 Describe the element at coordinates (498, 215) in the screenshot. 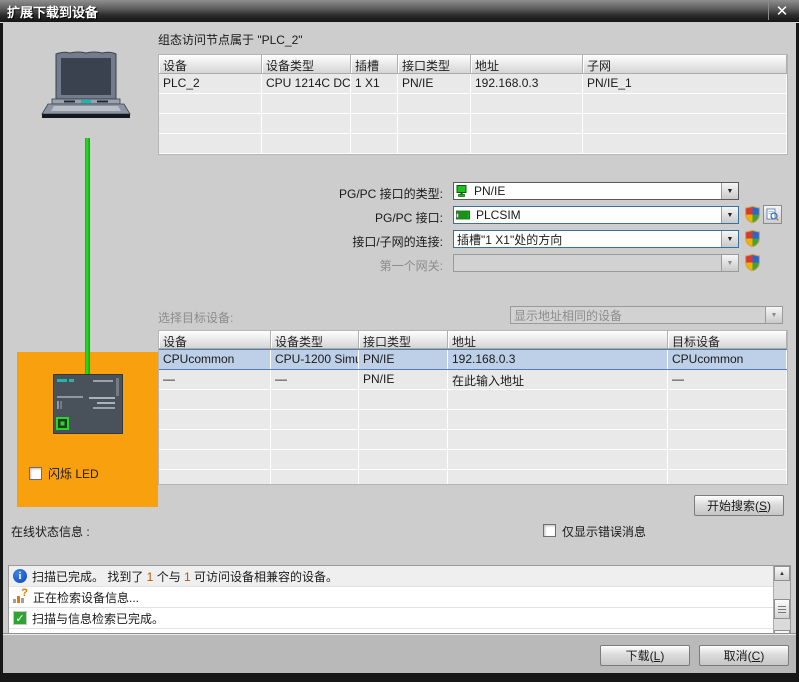

I see `pgpc-interface-value: PLCSIM` at that location.